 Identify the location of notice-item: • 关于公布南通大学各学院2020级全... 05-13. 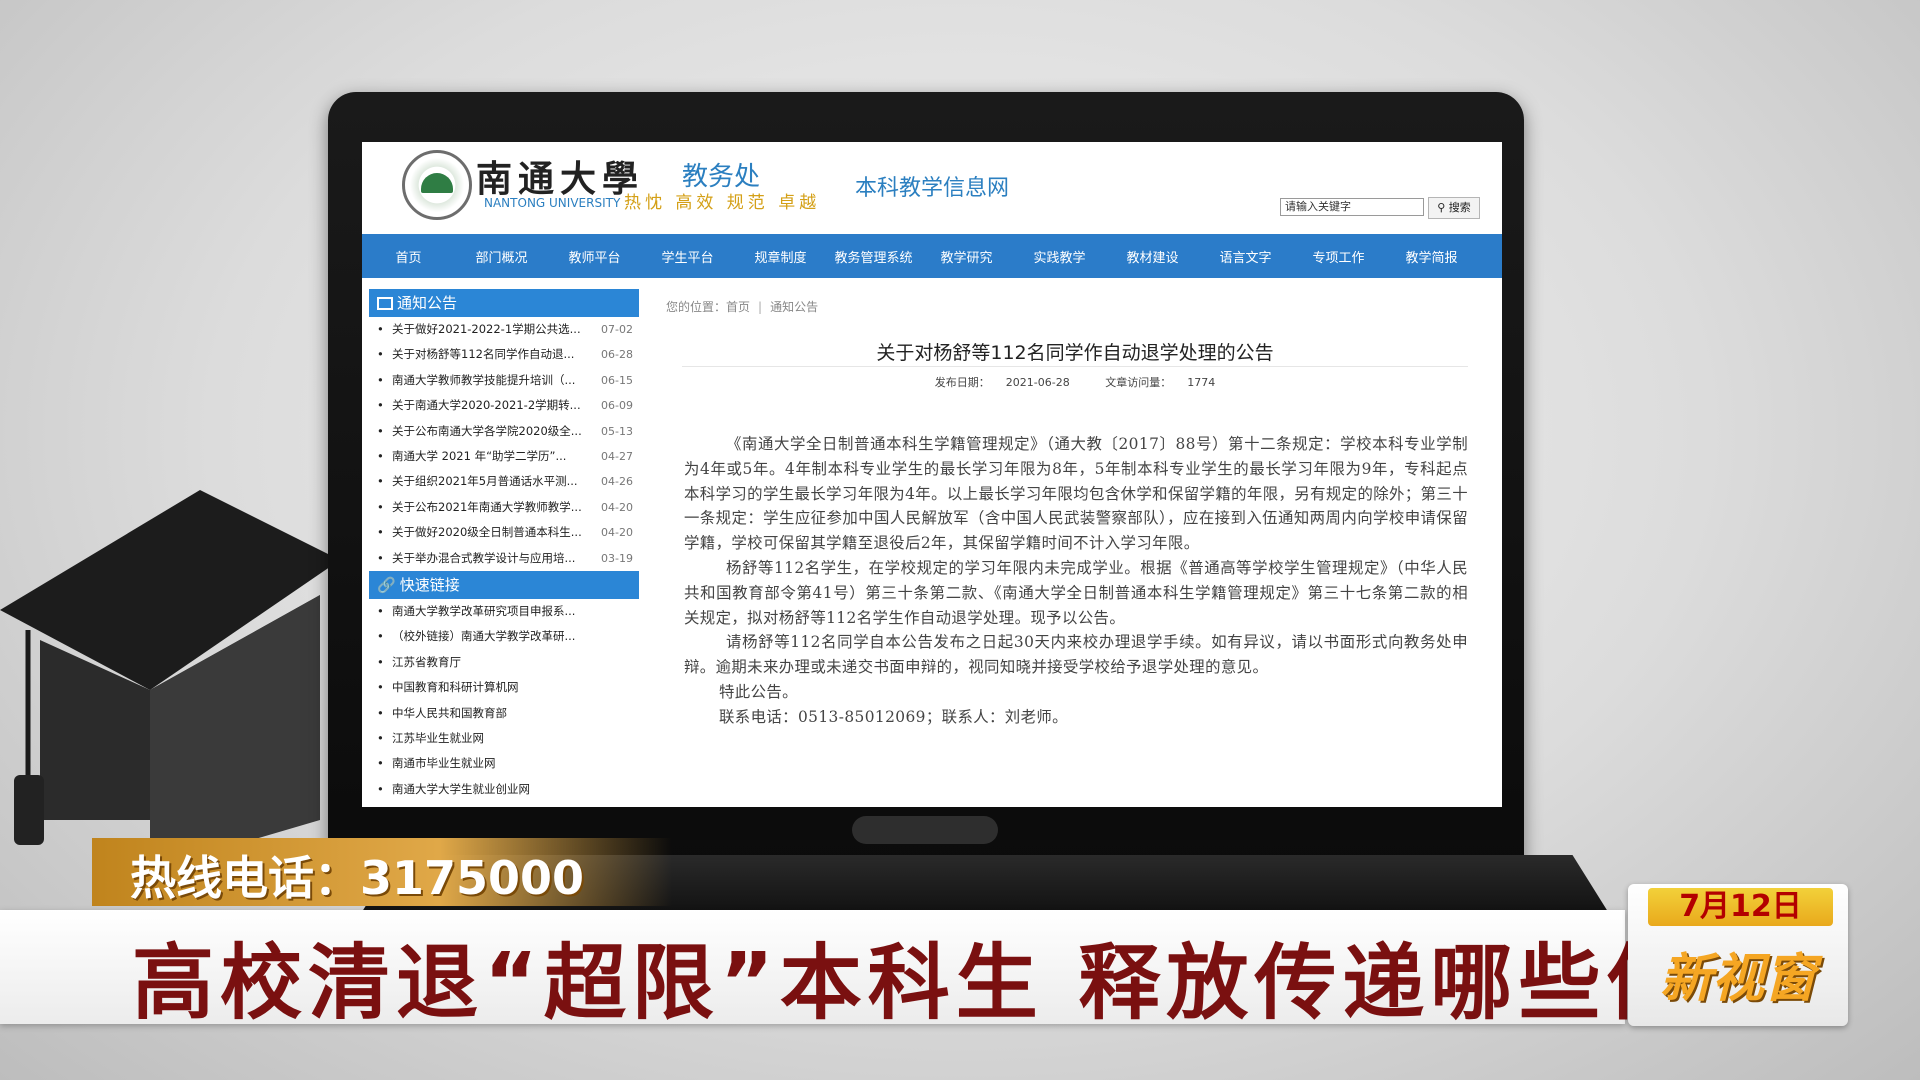
(504, 431).